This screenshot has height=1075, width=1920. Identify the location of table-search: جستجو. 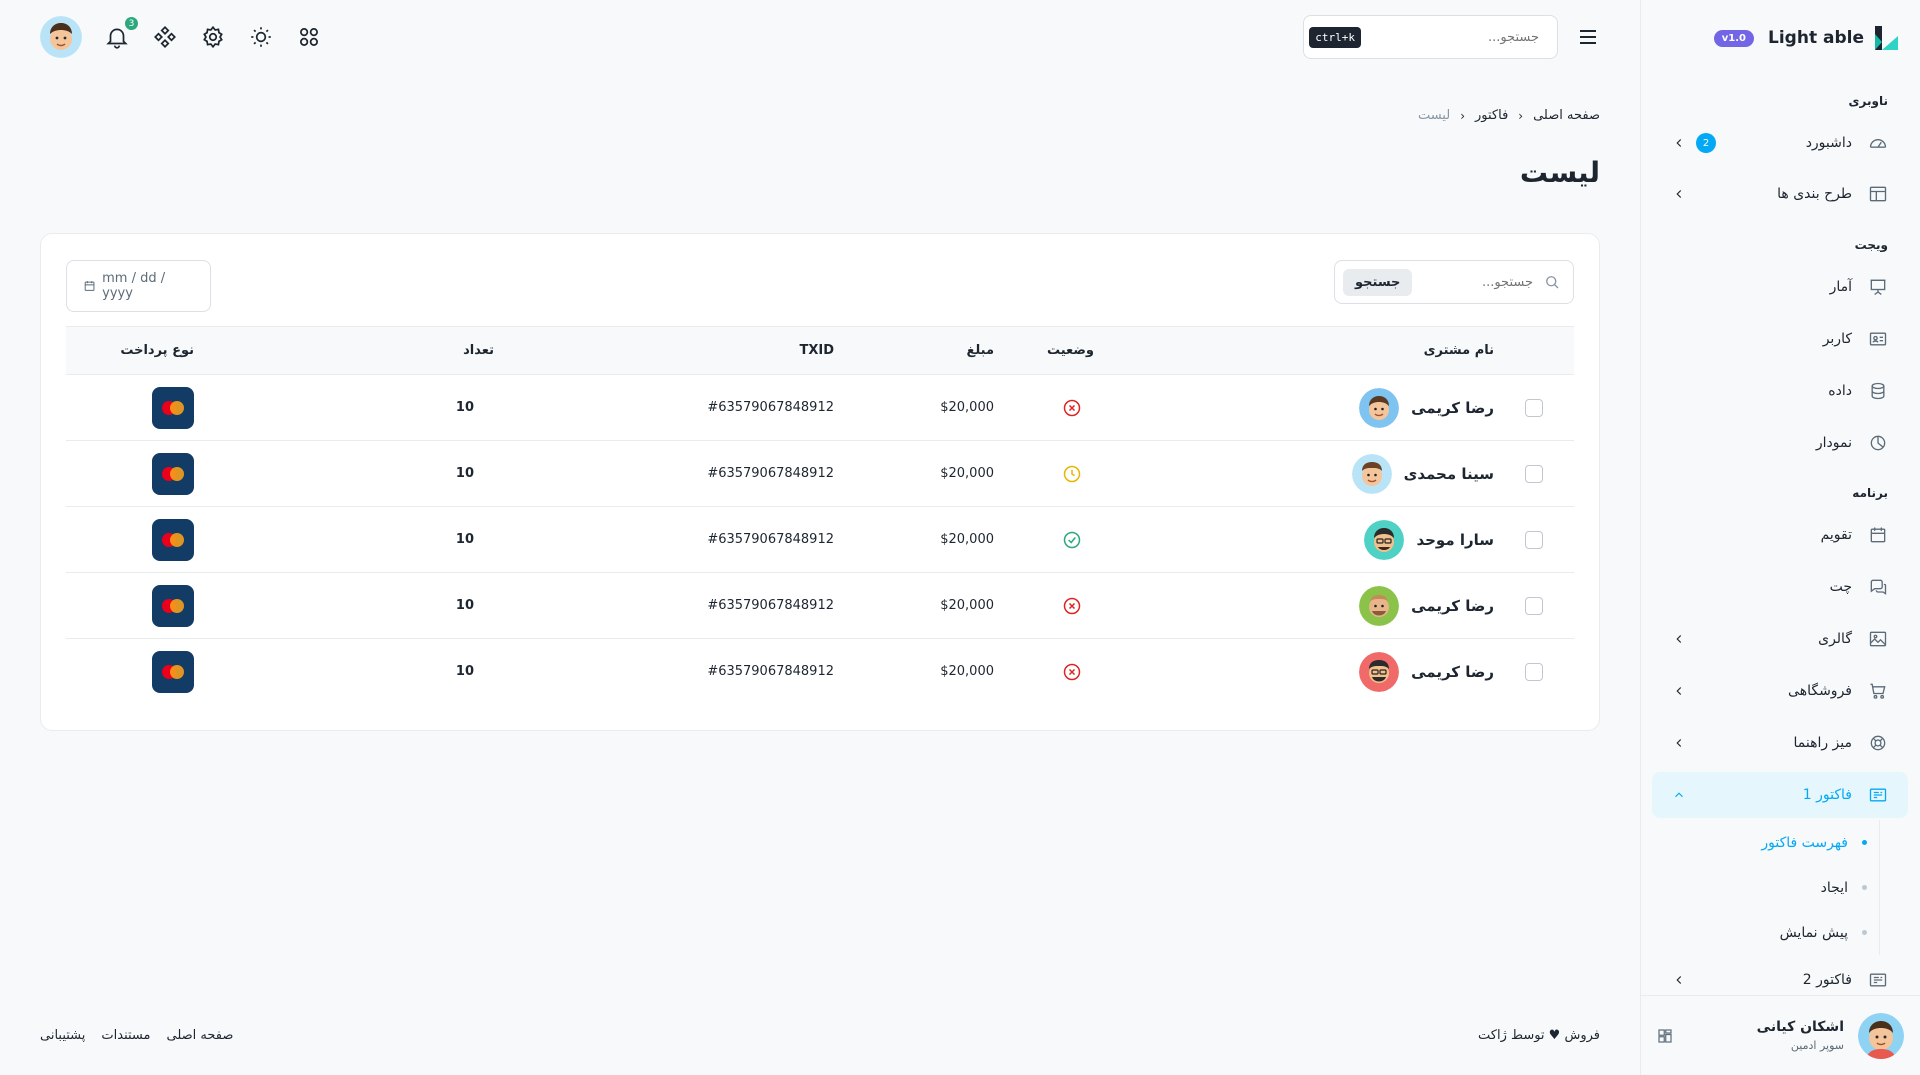
(1454, 282).